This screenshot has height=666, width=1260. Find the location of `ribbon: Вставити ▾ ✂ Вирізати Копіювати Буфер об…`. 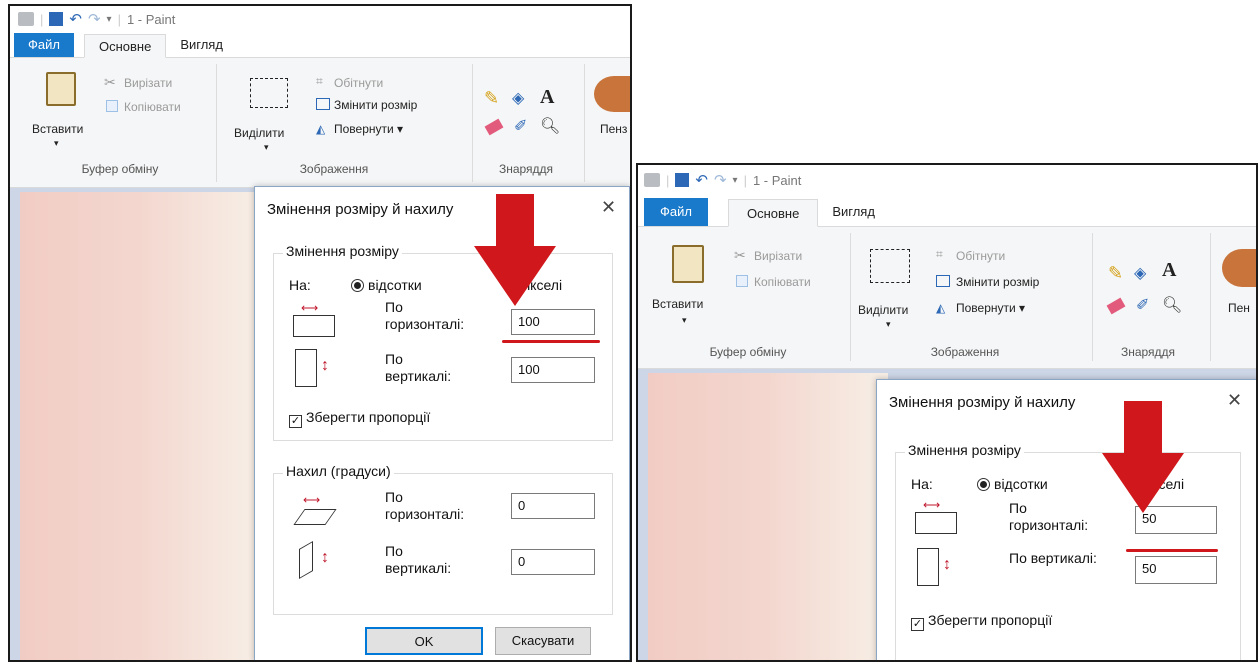

ribbon: Вставити ▾ ✂ Вирізати Копіювати Буфер об… is located at coordinates (947, 298).